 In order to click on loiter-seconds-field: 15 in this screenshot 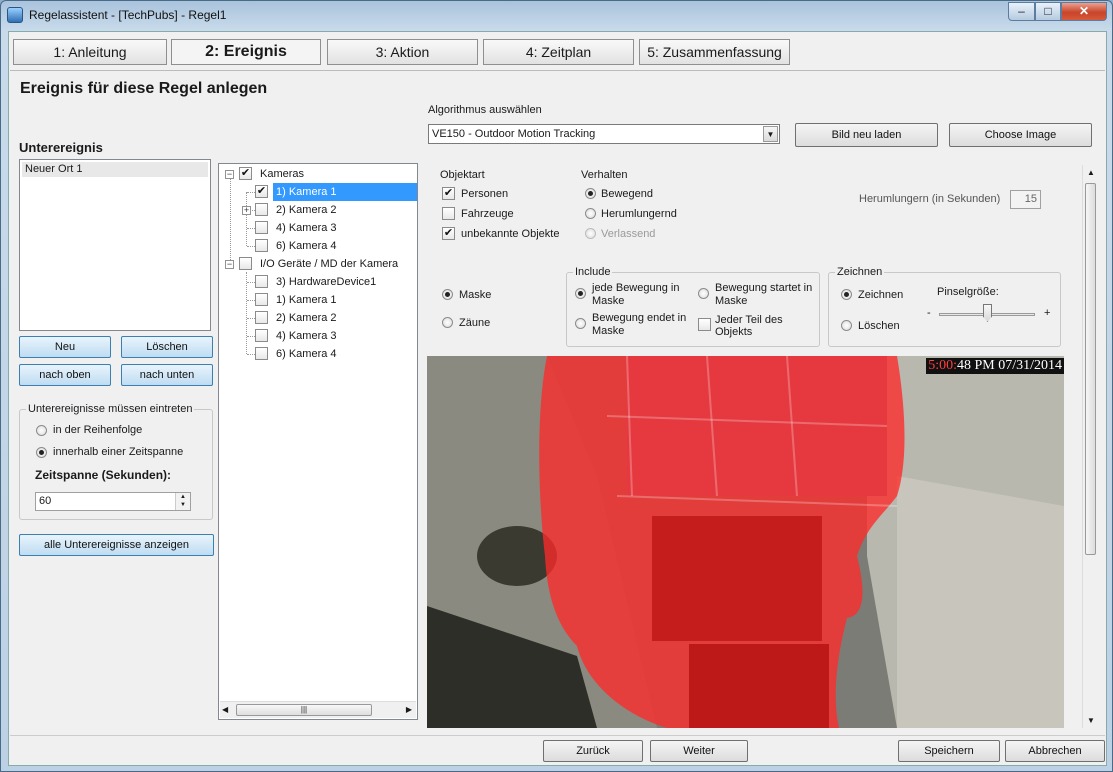, I will do `click(1025, 199)`.